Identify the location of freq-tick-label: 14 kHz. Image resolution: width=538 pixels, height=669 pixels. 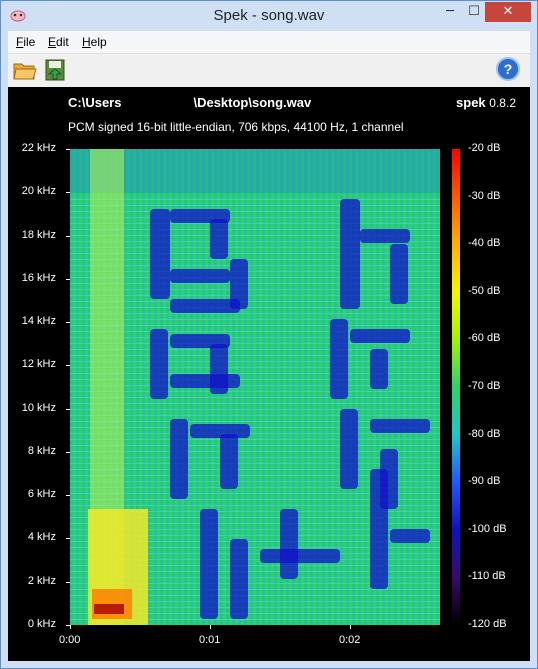
(38, 321).